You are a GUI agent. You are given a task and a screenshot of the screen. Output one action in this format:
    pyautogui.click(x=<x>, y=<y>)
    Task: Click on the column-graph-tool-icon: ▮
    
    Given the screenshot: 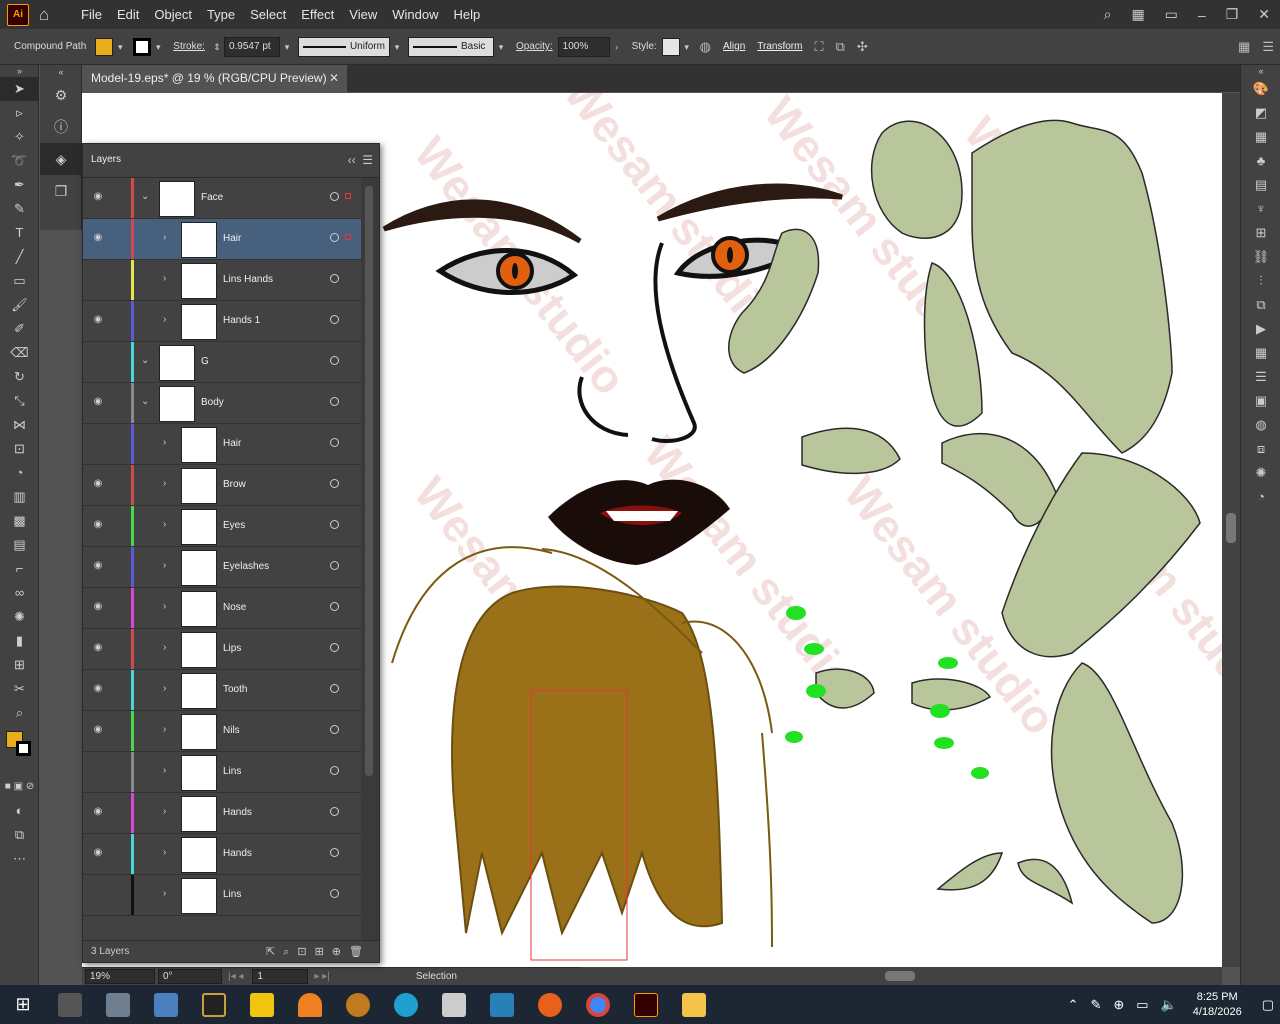 What is the action you would take?
    pyautogui.click(x=19, y=641)
    